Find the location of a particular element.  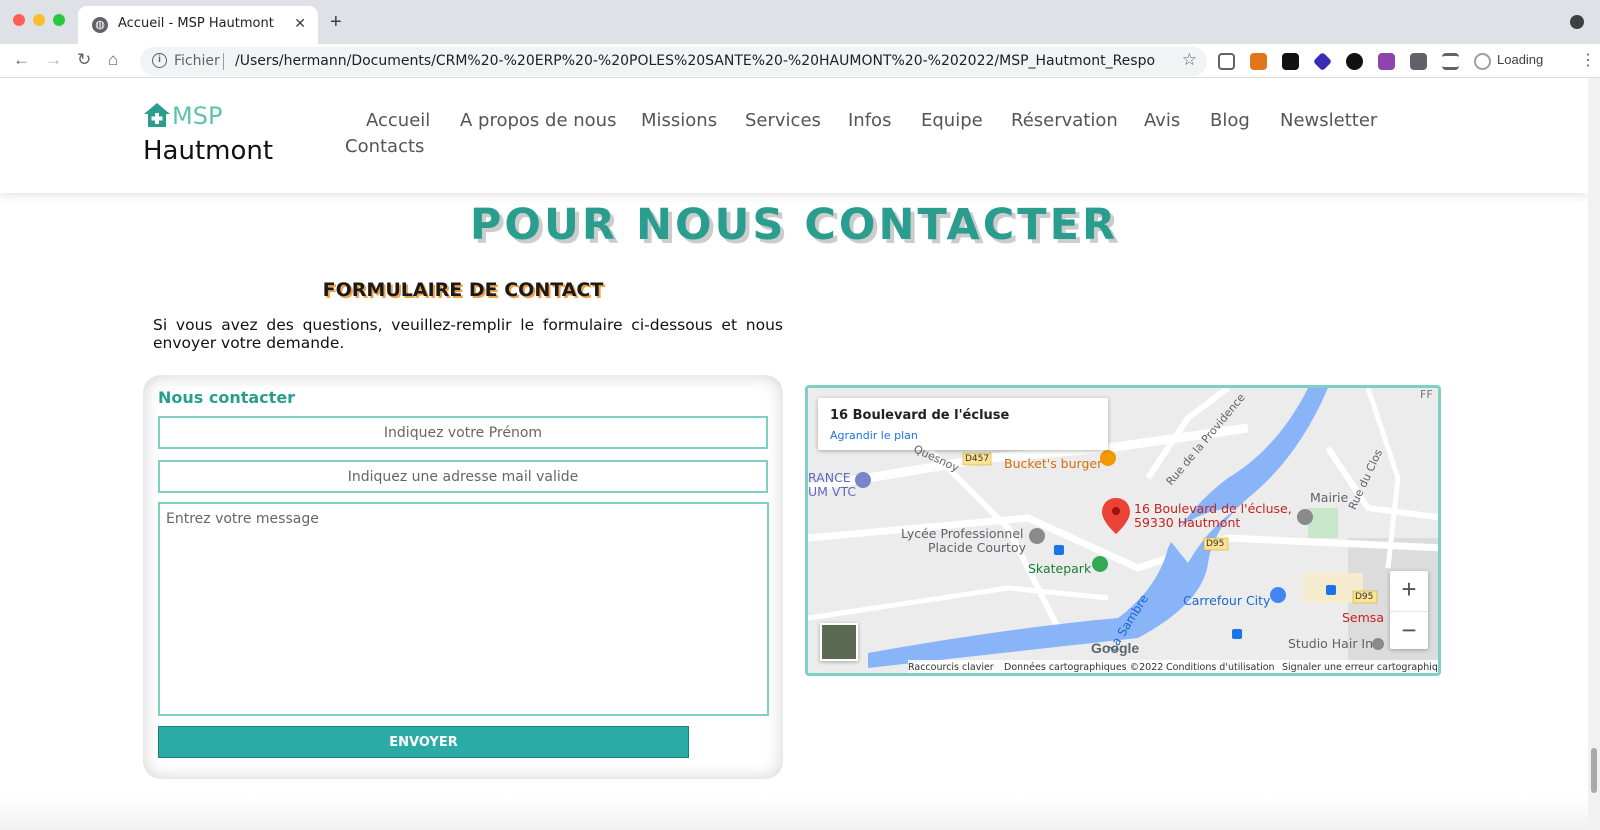

url-scheme: Fichier is located at coordinates (197, 61).